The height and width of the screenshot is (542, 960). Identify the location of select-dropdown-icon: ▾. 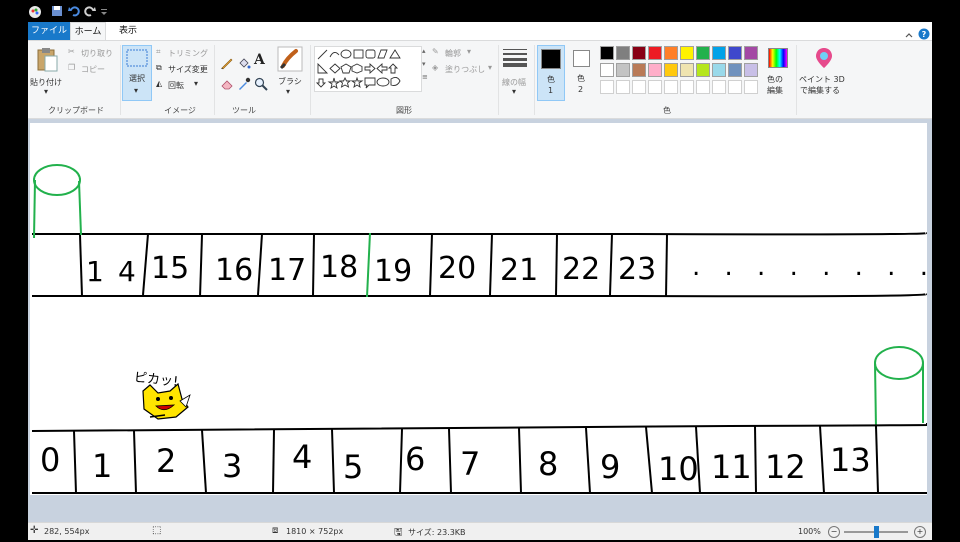
(136, 90).